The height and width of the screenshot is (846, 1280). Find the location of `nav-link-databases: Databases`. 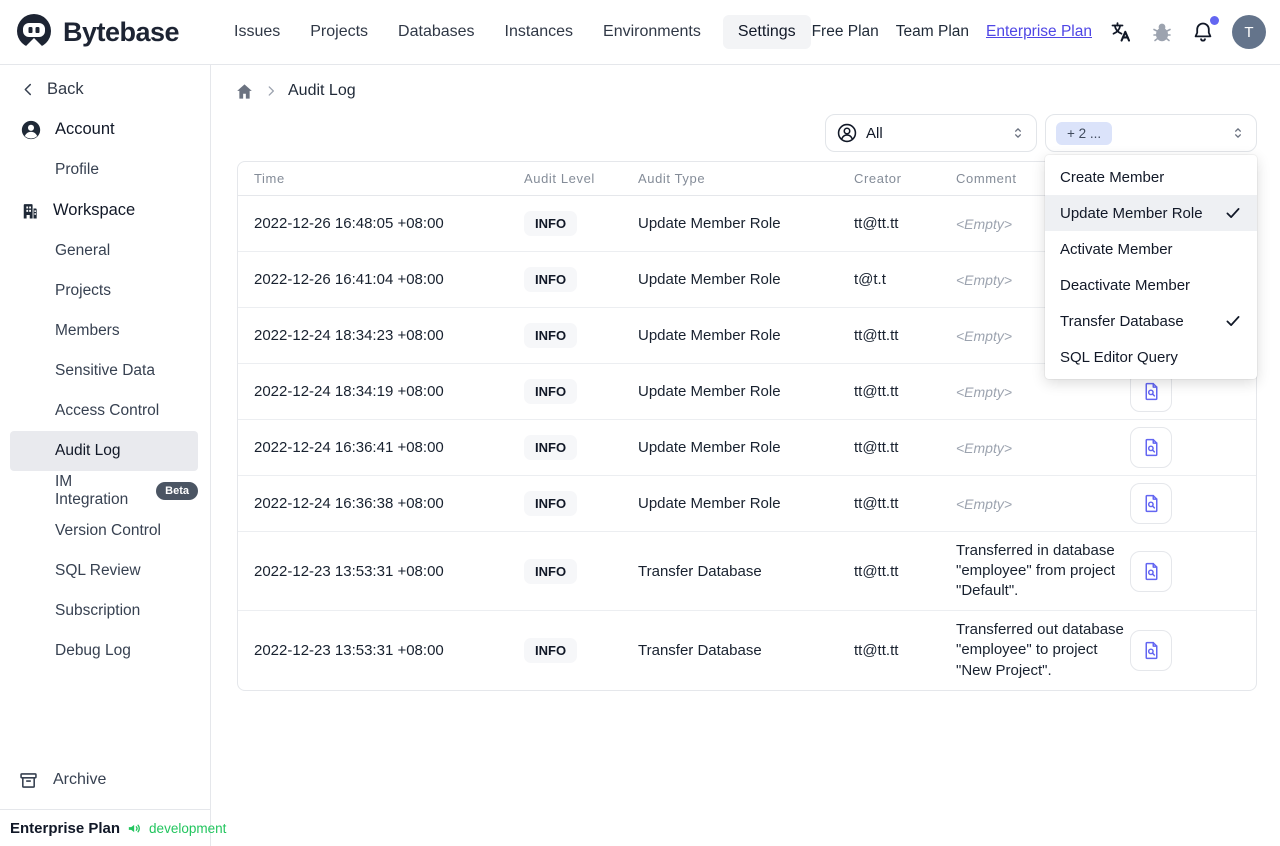

nav-link-databases: Databases is located at coordinates (436, 32).